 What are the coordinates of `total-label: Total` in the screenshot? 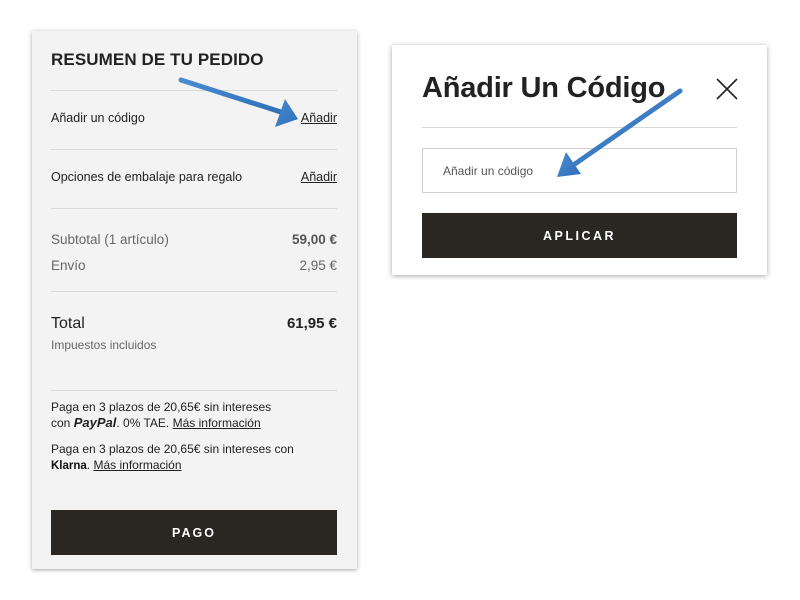 It's located at (68, 323).